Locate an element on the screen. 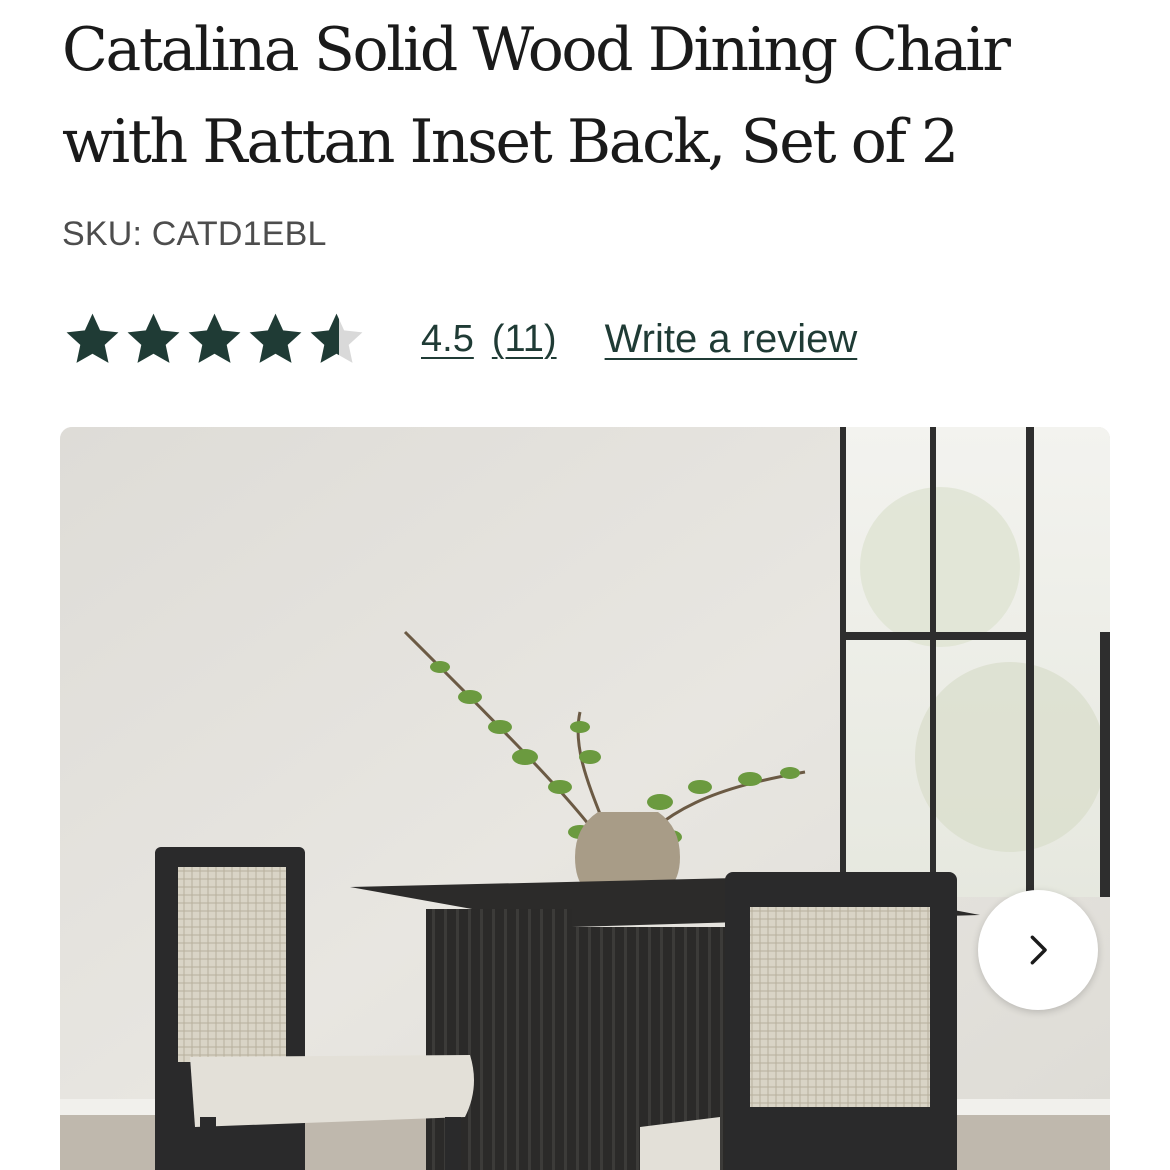  write-review-link: Write a review is located at coordinates (731, 339).